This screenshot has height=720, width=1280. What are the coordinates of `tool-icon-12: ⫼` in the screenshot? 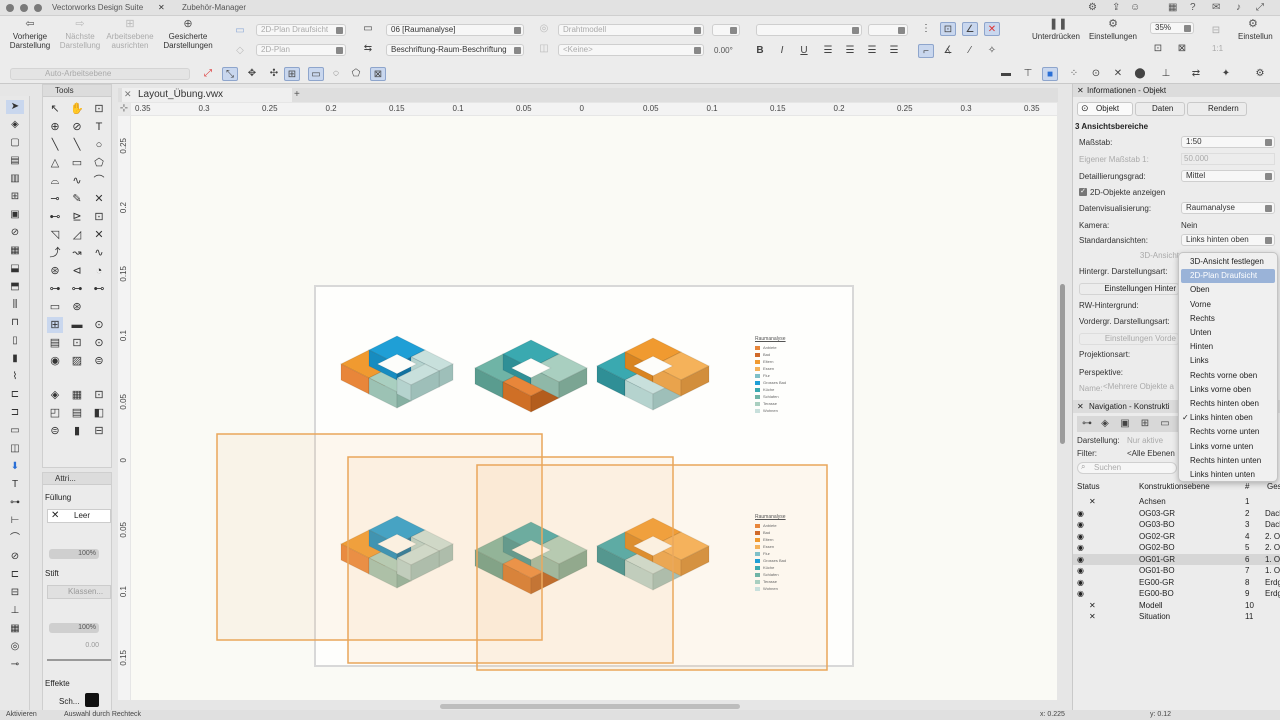 It's located at (15, 305).